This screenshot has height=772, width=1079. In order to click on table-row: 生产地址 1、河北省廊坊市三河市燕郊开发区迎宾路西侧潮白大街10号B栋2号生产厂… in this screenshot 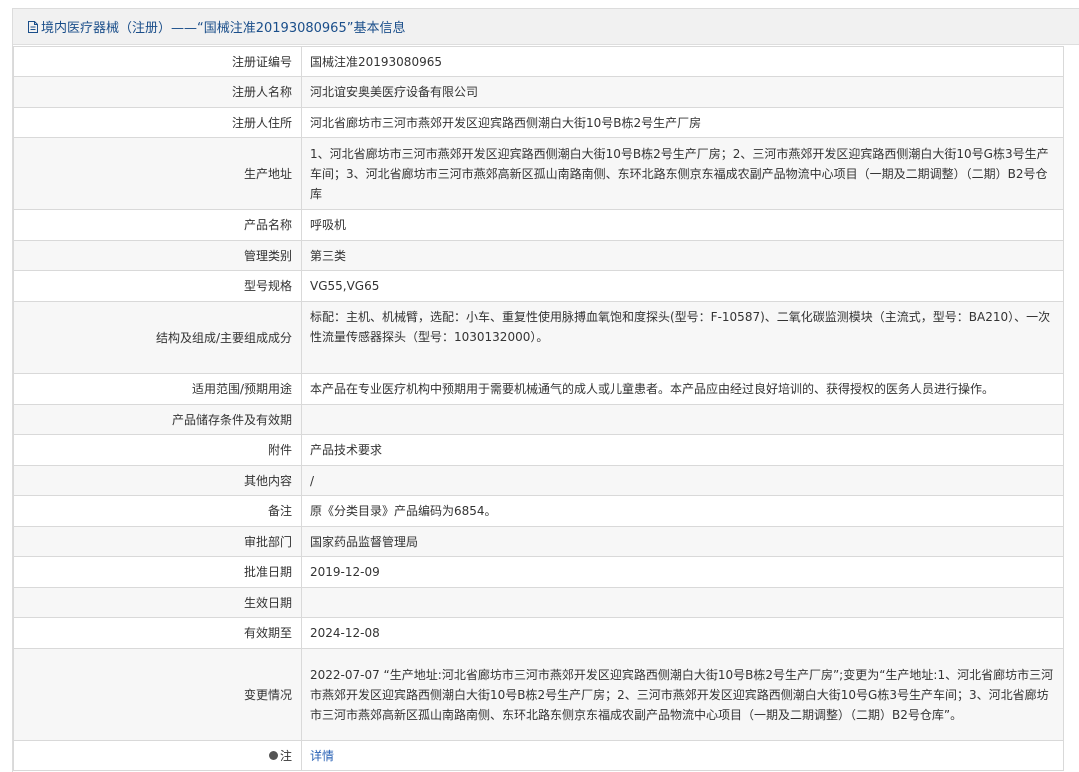, I will do `click(538, 173)`.